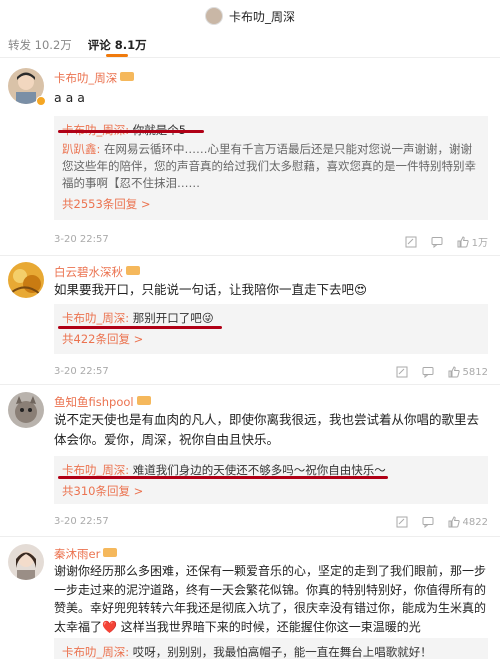  What do you see at coordinates (213, 16) in the screenshot?
I see `header-avatar` at bounding box center [213, 16].